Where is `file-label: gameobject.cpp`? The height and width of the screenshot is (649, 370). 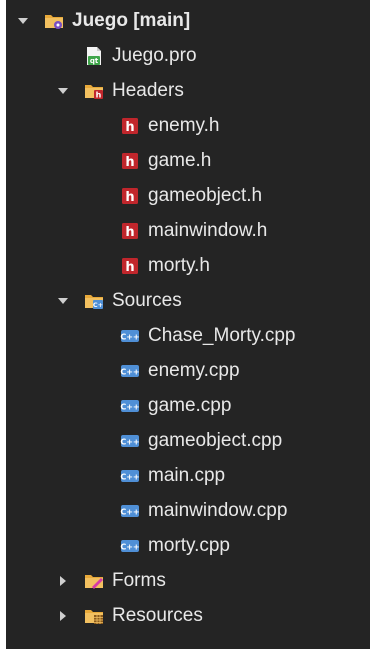
file-label: gameobject.cpp is located at coordinates (215, 440).